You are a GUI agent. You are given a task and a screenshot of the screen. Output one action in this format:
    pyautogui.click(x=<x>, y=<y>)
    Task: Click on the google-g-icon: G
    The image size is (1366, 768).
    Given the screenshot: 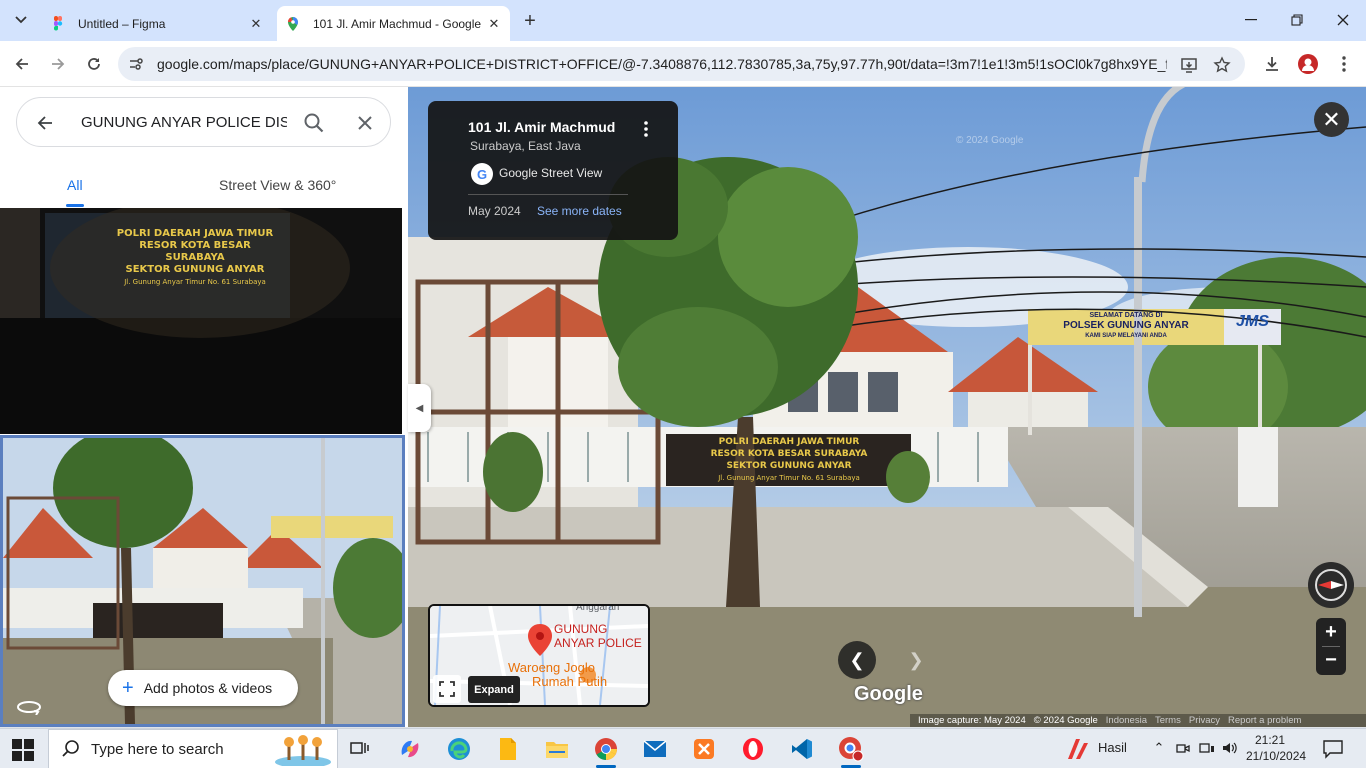 What is the action you would take?
    pyautogui.click(x=482, y=174)
    